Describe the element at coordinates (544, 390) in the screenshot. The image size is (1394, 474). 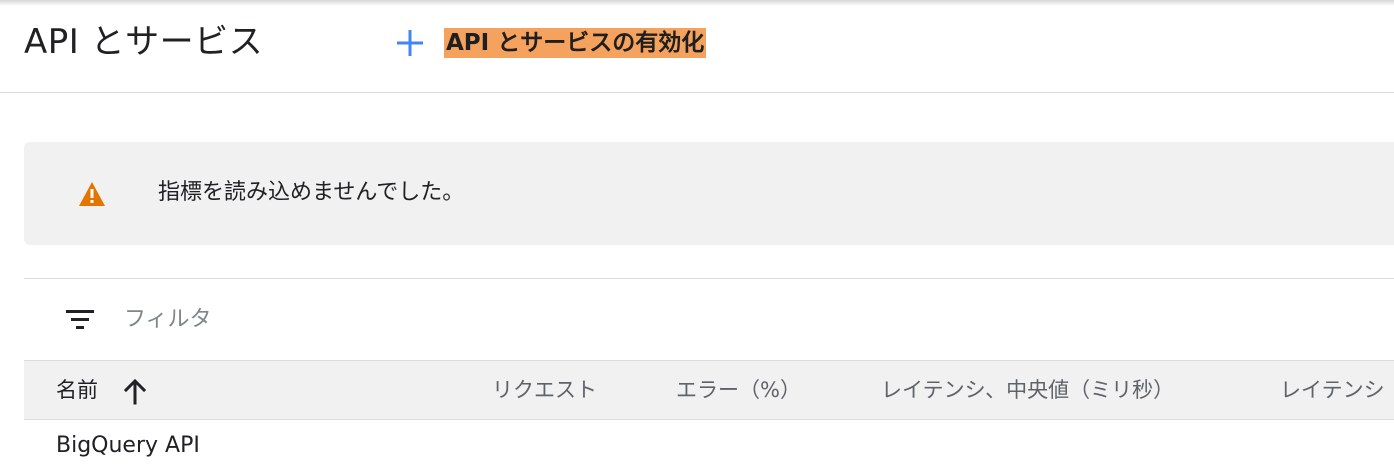
I see `column-header-requests: リクエスト` at that location.